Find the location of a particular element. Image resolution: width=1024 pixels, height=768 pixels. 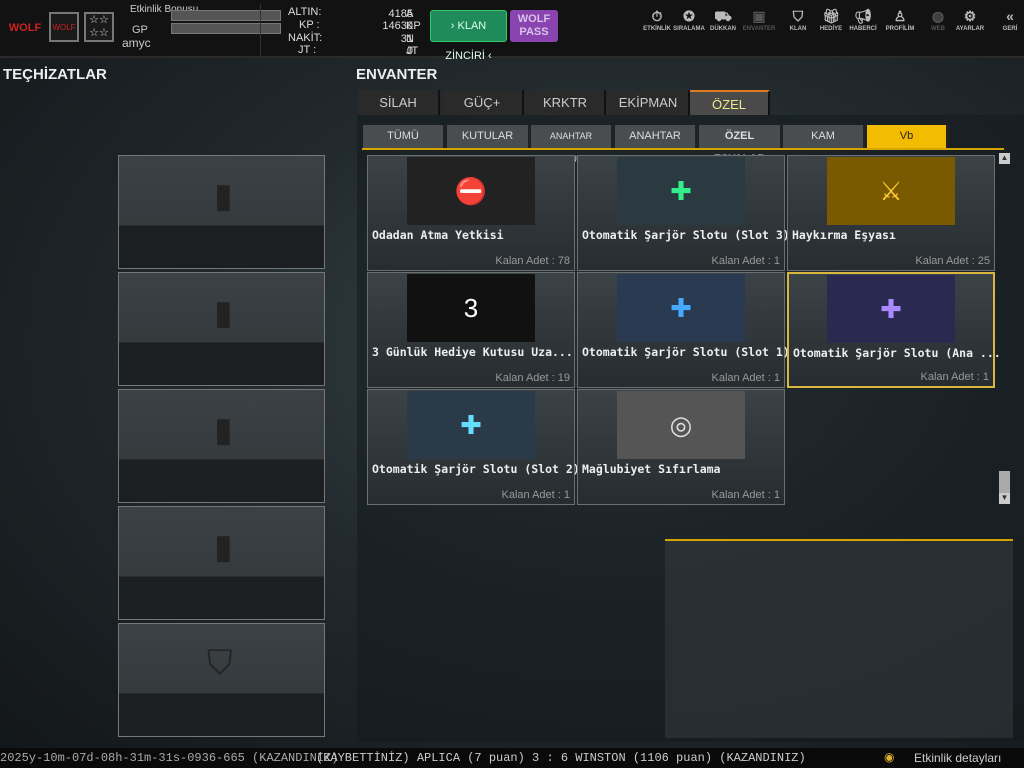

currency-unit: A is located at coordinates (410, 14).